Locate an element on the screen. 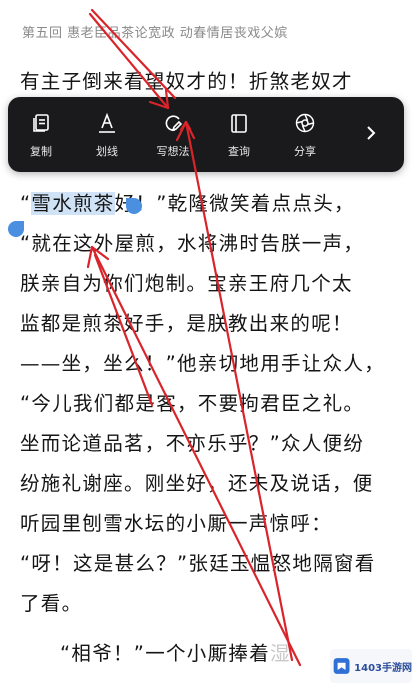  text-line-6: ——坐，坐么！”他亲切地用手让众人， is located at coordinates (203, 363).